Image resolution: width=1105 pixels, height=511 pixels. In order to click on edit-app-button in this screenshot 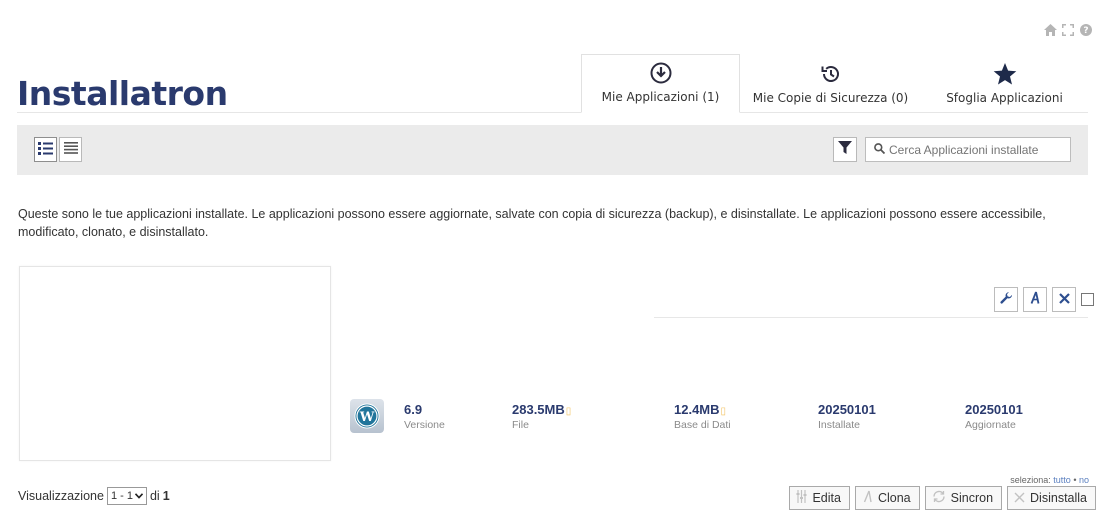, I will do `click(1006, 299)`.